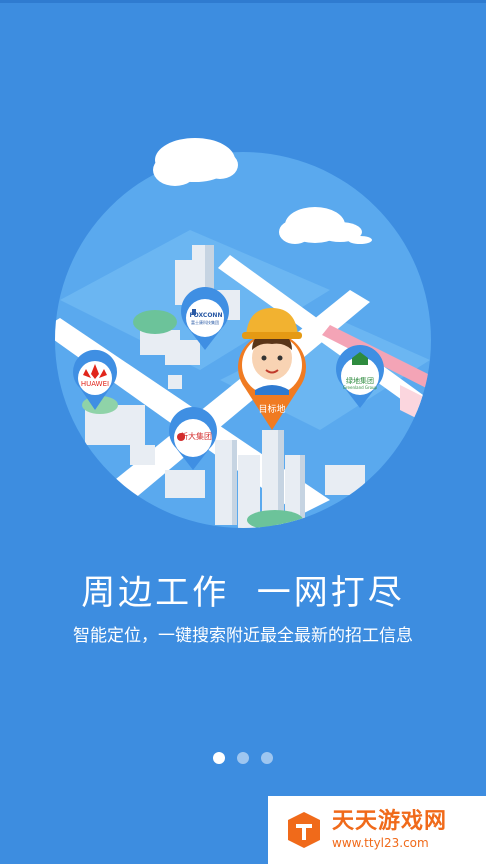  I want to click on watermark-url: www.ttyl23.com, so click(380, 843).